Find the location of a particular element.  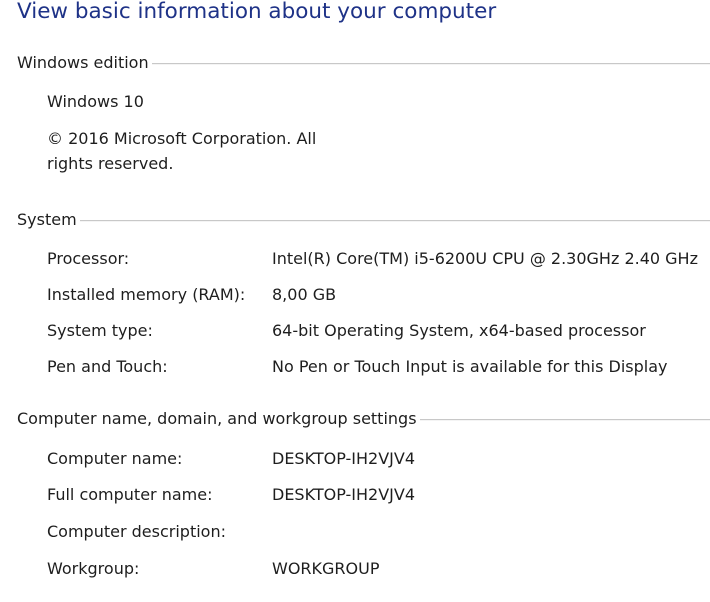

system-type-label: System type: is located at coordinates (100, 330).